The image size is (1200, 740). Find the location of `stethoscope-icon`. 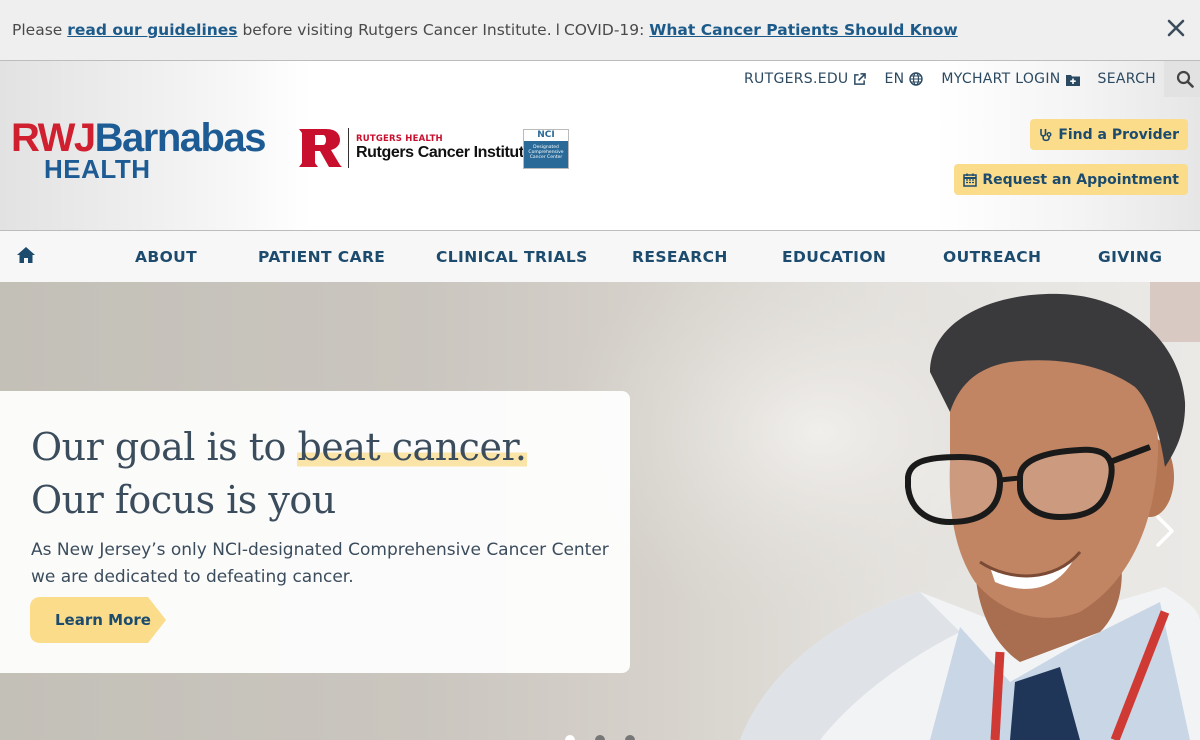

stethoscope-icon is located at coordinates (1046, 134).